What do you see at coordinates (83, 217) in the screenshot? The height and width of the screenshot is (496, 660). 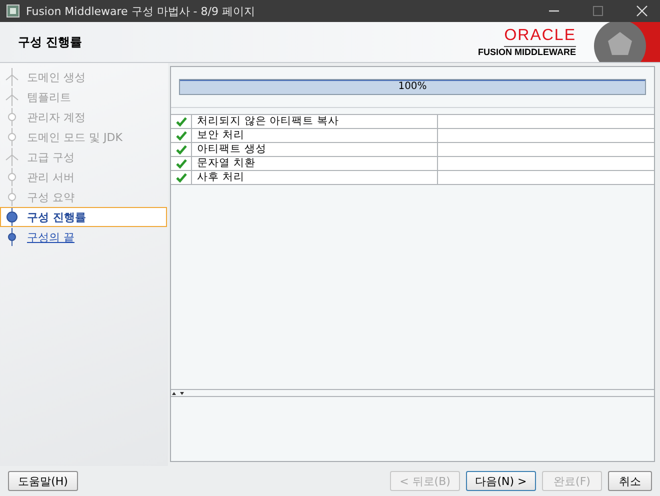 I see `step-item: 구성 진행률` at bounding box center [83, 217].